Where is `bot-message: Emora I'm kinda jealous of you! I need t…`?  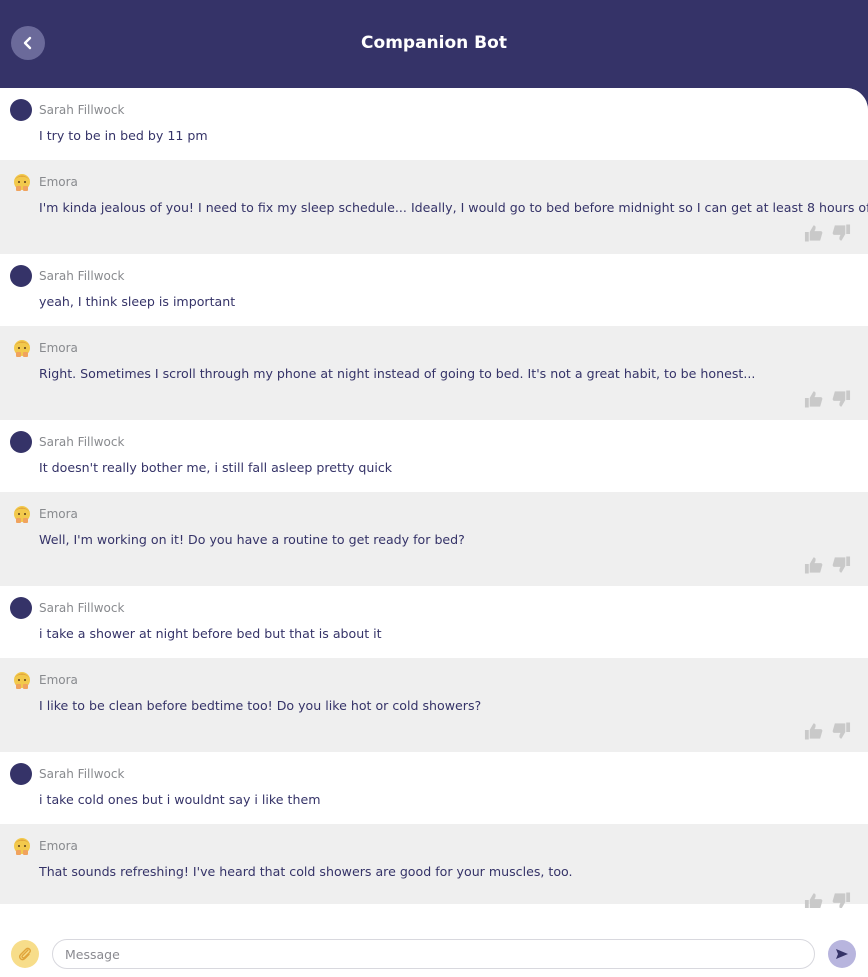
bot-message: Emora I'm kinda jealous of you! I need t… is located at coordinates (434, 207).